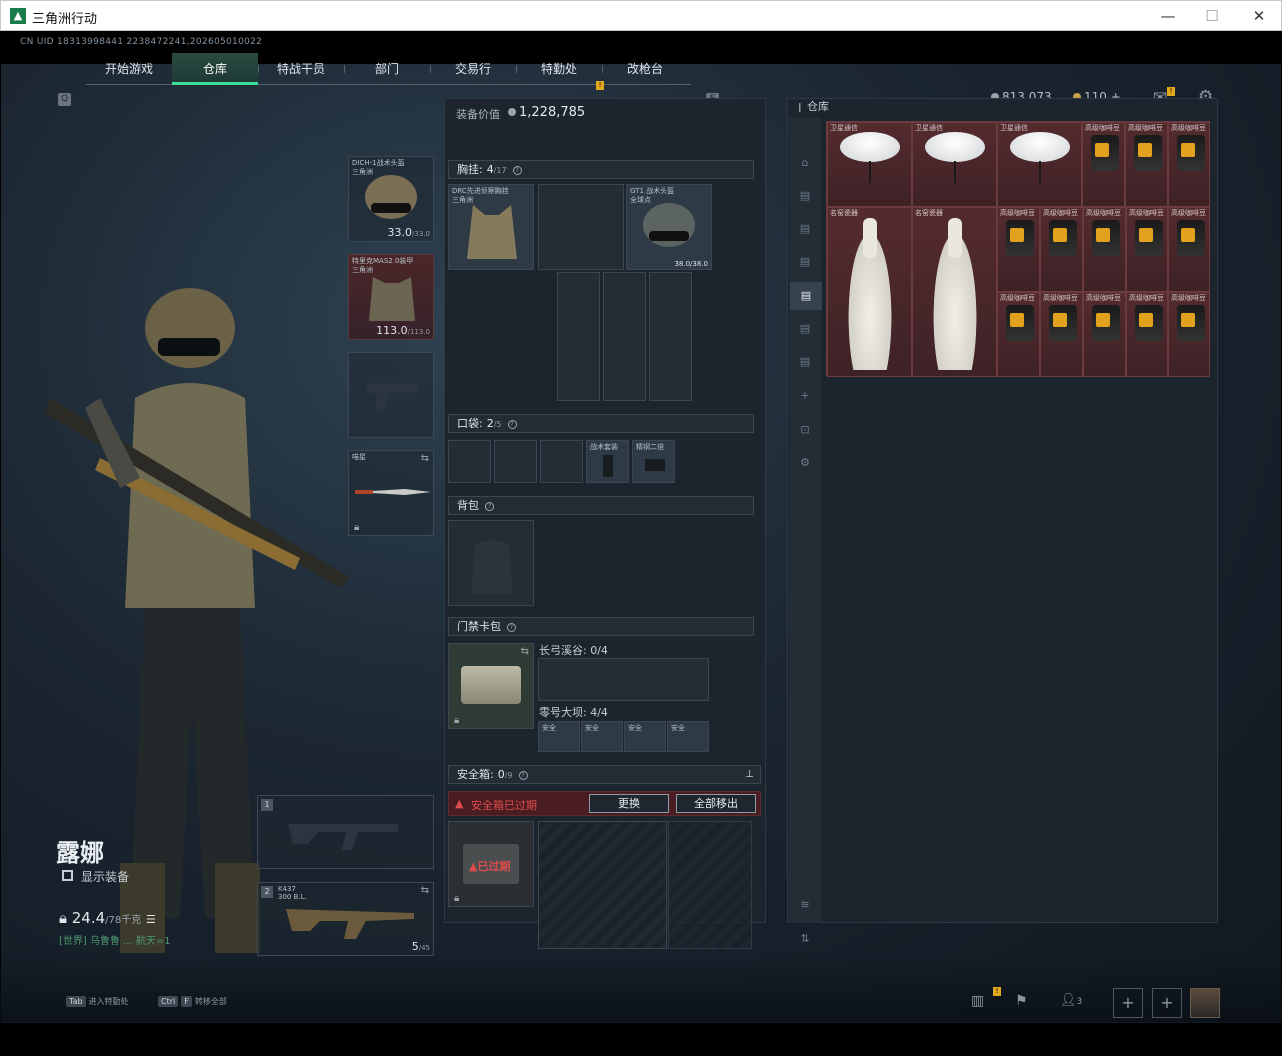 The width and height of the screenshot is (1282, 1056). What do you see at coordinates (601, 626) in the screenshot?
I see `keycard-header: 门禁卡包?` at bounding box center [601, 626].